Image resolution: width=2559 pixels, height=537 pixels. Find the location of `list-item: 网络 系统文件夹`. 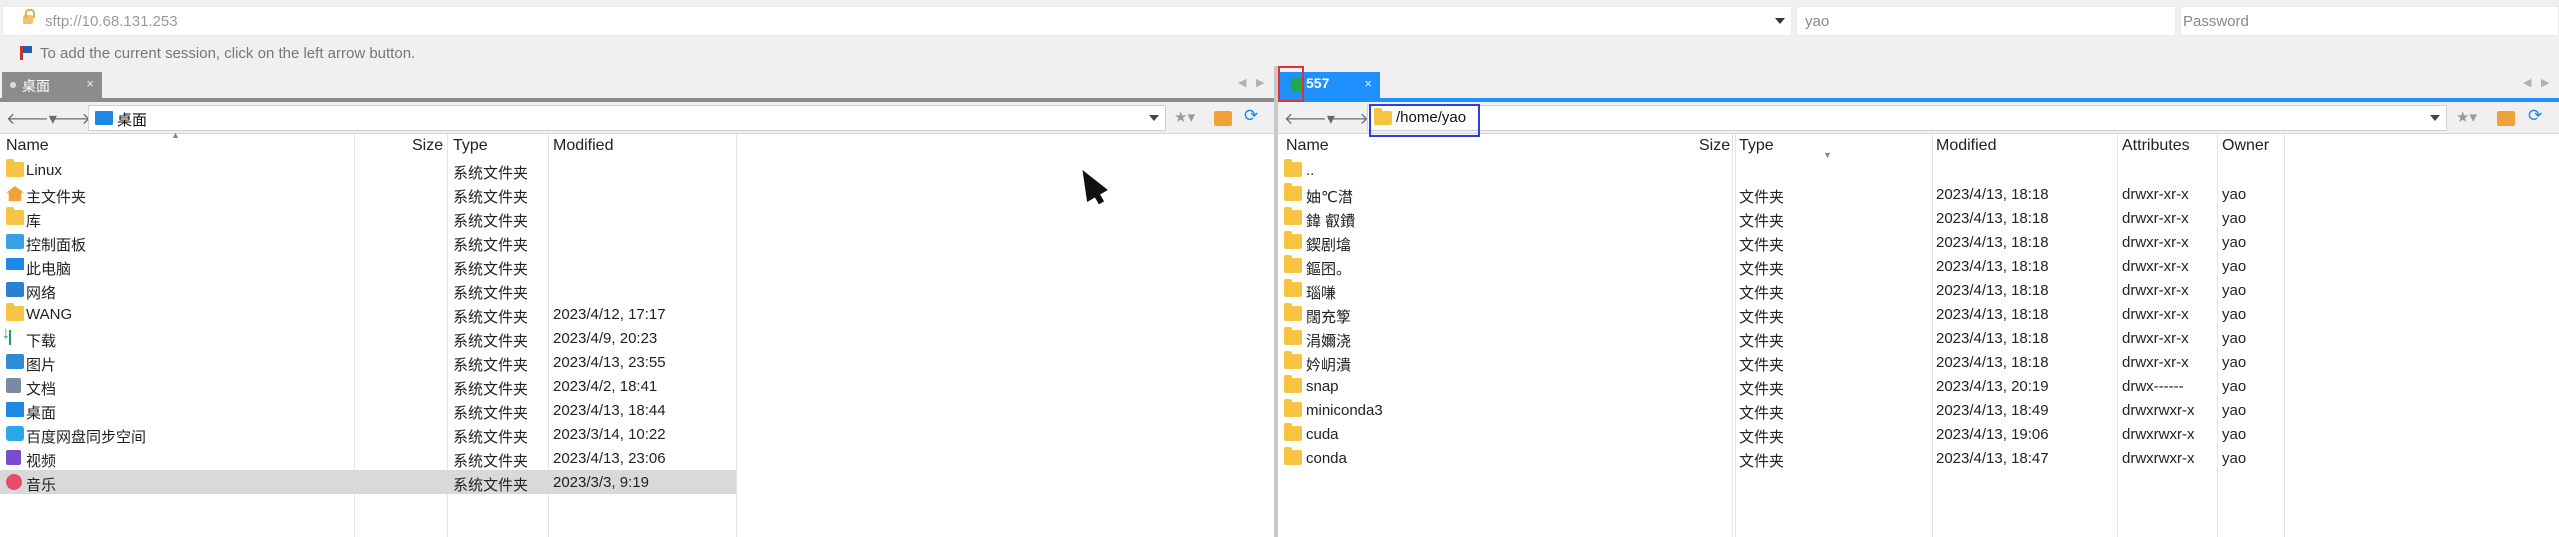

list-item: 网络 系统文件夹 is located at coordinates (637, 290).